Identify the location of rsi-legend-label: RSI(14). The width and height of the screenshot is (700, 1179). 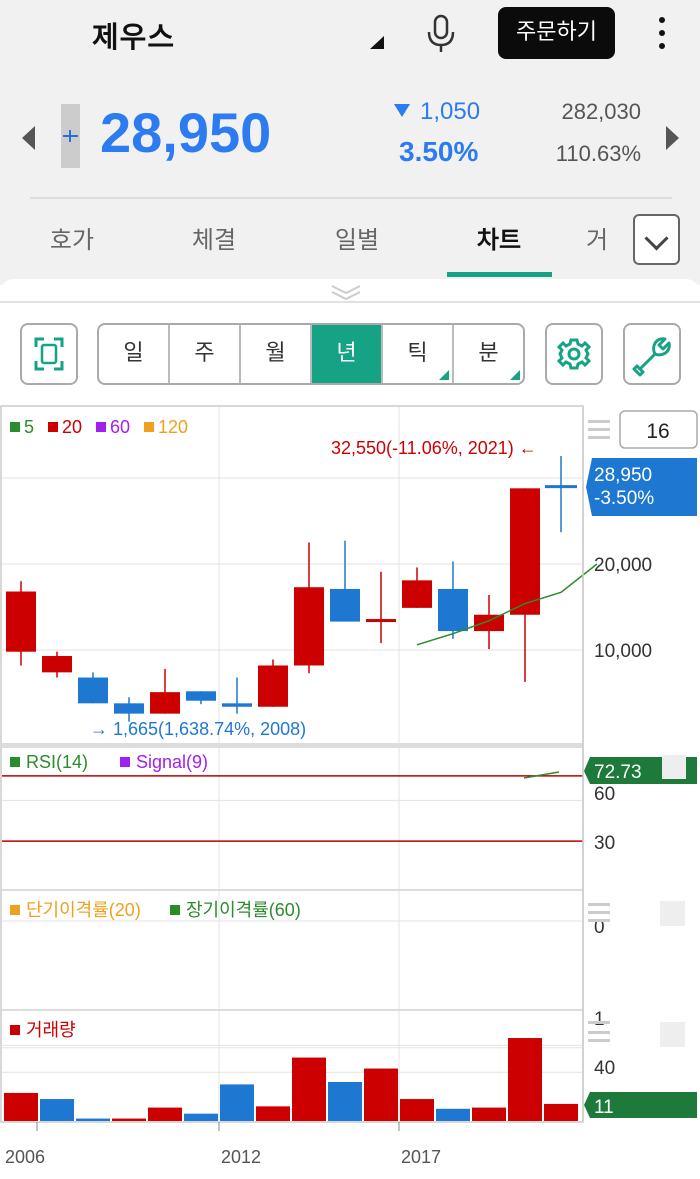
(57, 762).